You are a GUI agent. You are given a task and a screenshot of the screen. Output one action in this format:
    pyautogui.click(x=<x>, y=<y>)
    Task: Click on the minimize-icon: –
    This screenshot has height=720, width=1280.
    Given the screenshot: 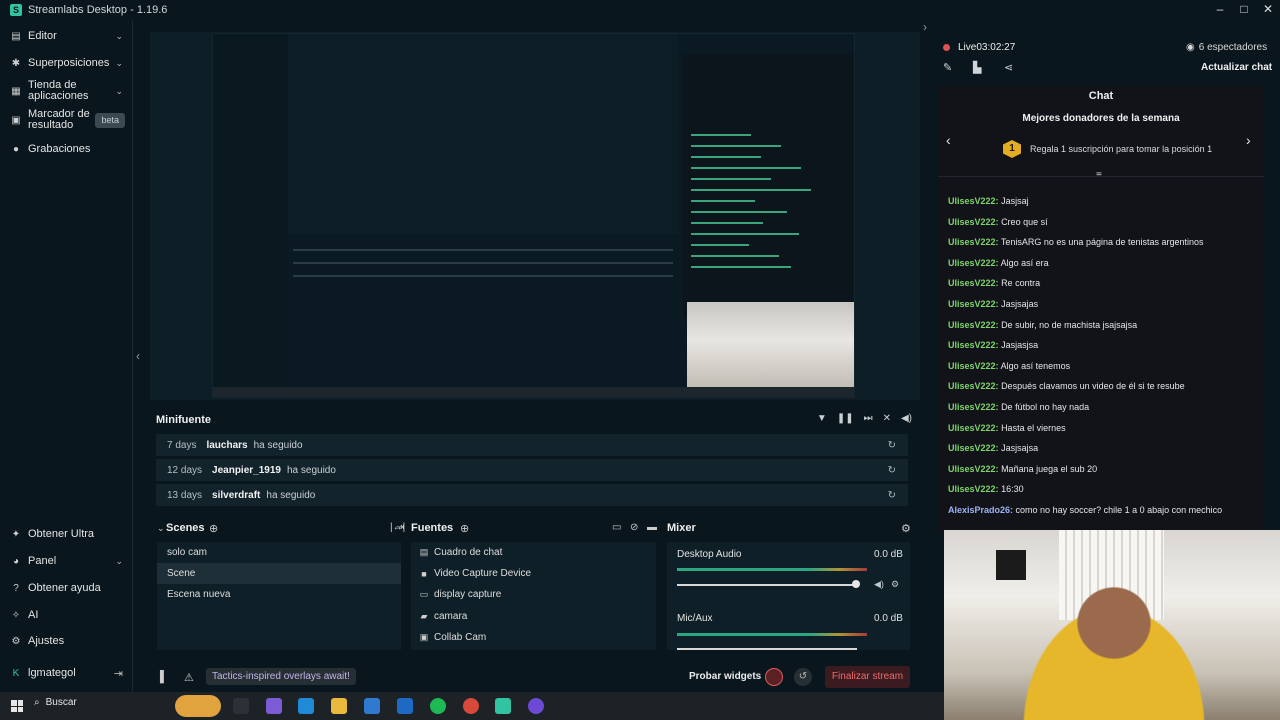 What is the action you would take?
    pyautogui.click(x=1220, y=10)
    